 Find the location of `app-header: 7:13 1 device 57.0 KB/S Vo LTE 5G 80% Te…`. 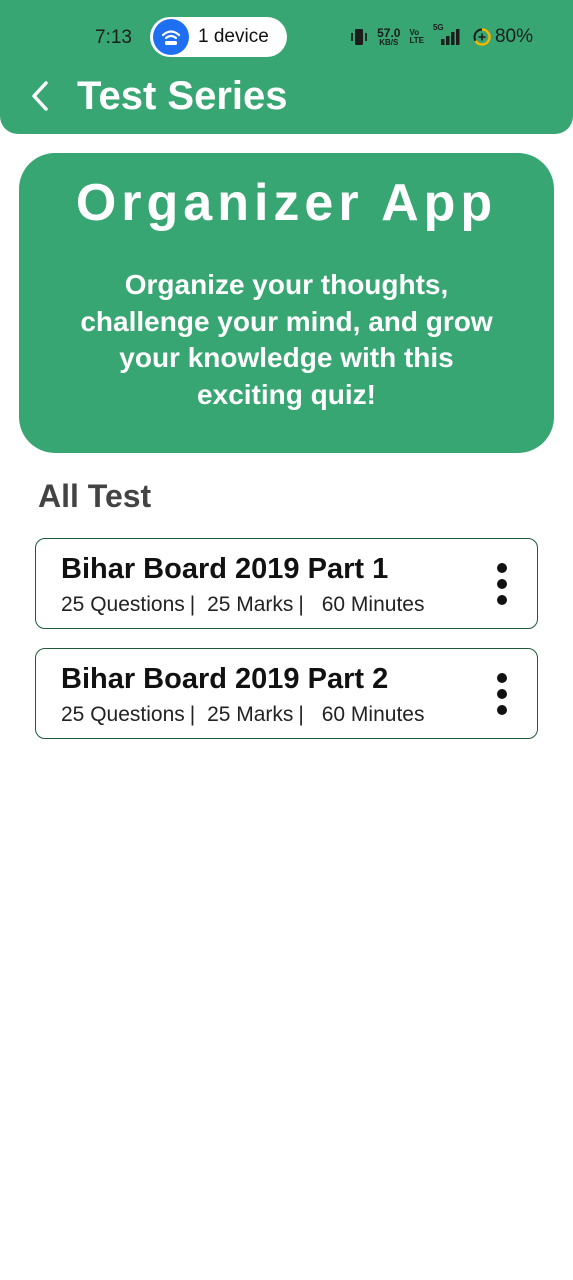

app-header: 7:13 1 device 57.0 KB/S Vo LTE 5G 80% Te… is located at coordinates (286, 67).